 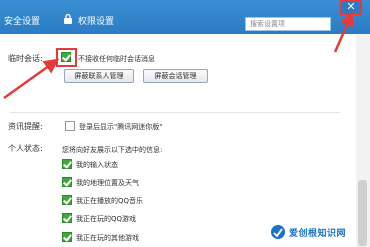 I want to click on temp-session-checkbox-label: 不接收任何临时会话消息, so click(x=116, y=59).